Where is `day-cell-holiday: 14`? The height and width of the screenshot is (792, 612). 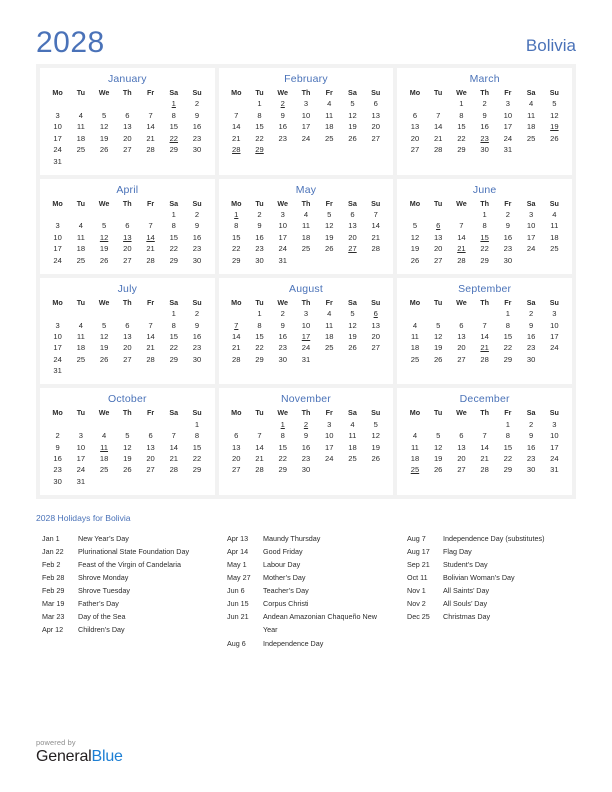
day-cell-holiday: 14 is located at coordinates (150, 237).